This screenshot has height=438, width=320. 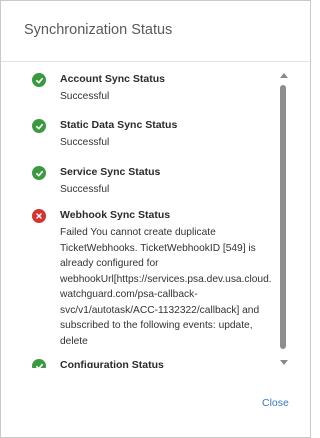 What do you see at coordinates (284, 362) in the screenshot?
I see `scroll-down-arrow-icon` at bounding box center [284, 362].